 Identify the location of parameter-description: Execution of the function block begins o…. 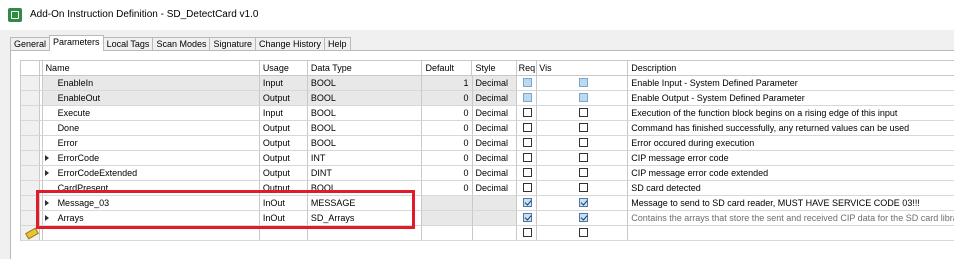
(791, 113).